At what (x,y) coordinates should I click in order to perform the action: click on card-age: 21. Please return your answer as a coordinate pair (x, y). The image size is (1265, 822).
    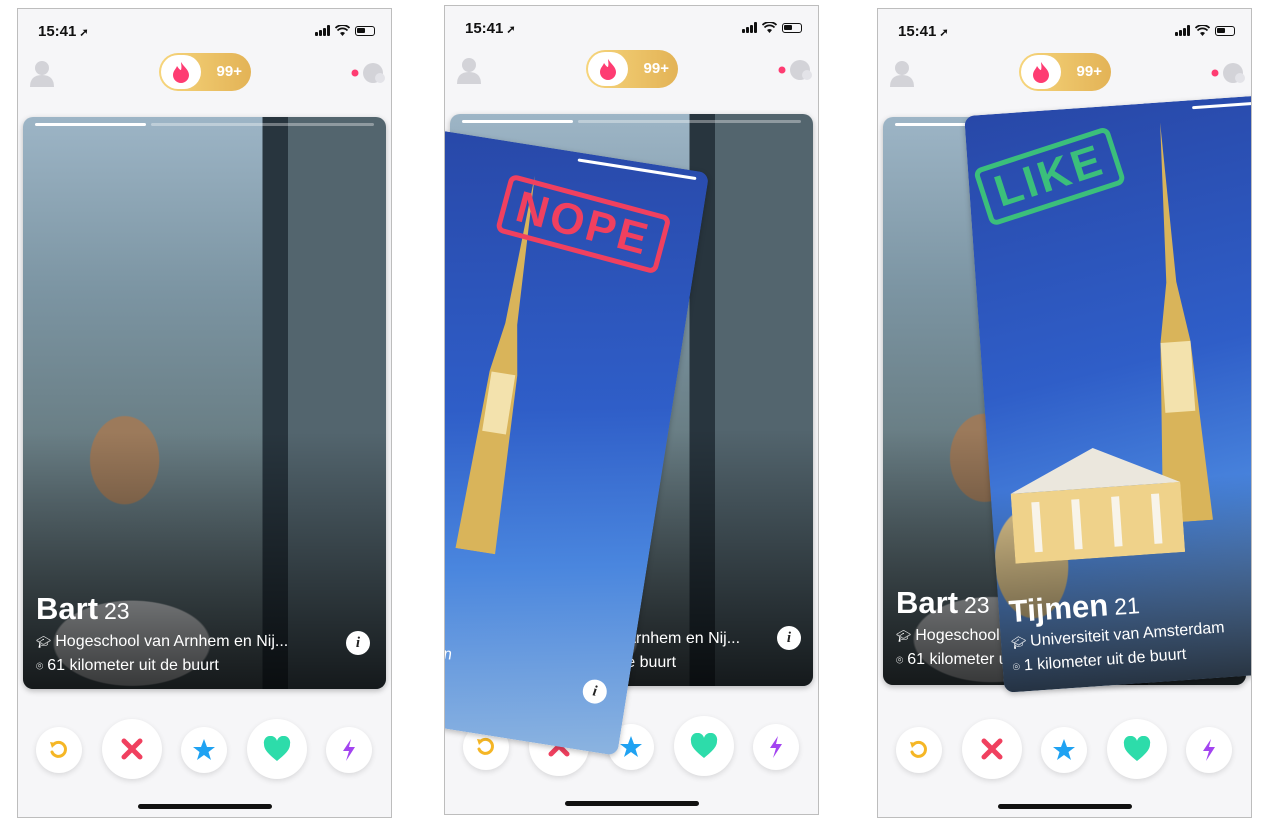
    Looking at the image, I should click on (1127, 606).